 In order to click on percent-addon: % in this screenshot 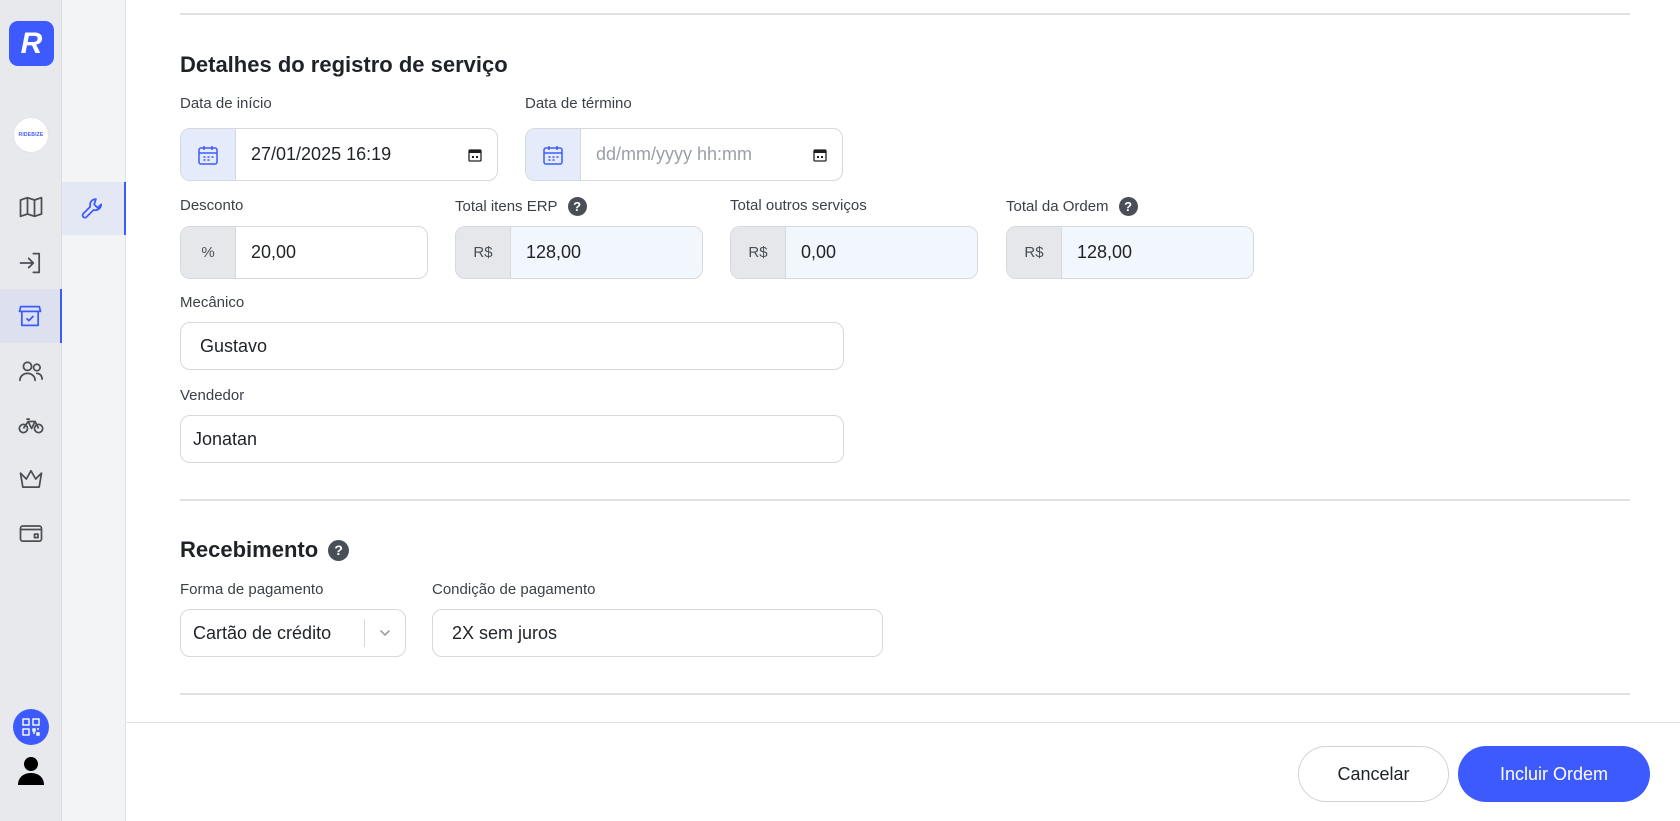, I will do `click(208, 252)`.